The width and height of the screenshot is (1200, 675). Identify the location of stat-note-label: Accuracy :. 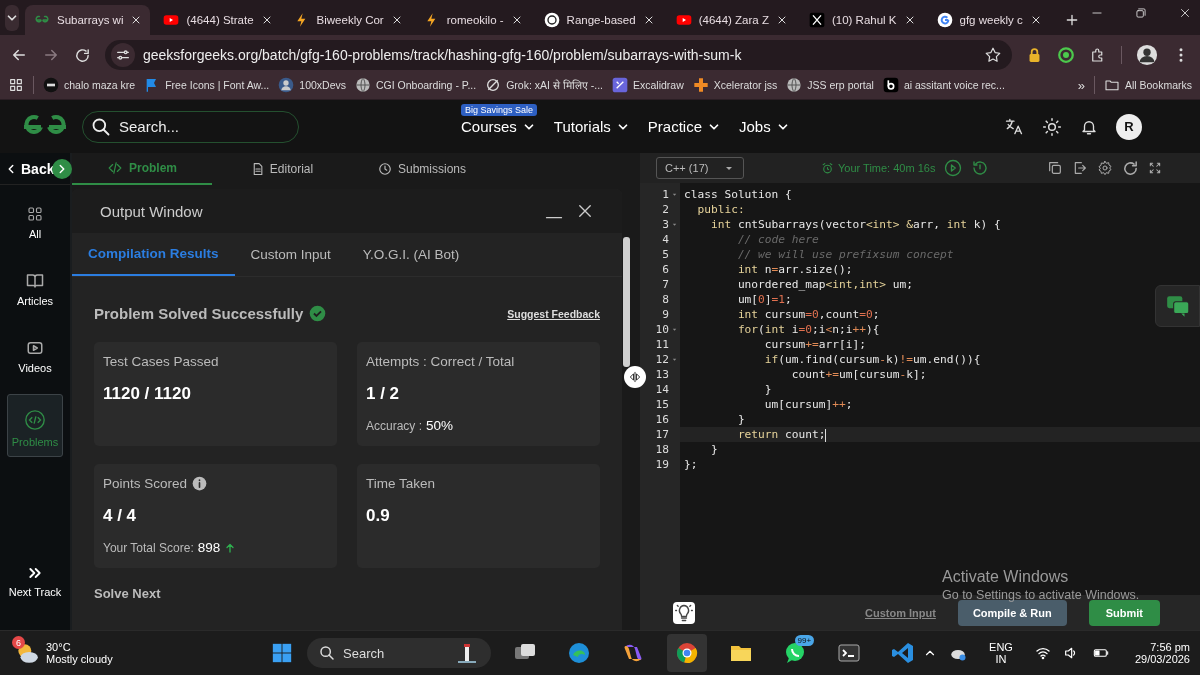
(394, 425).